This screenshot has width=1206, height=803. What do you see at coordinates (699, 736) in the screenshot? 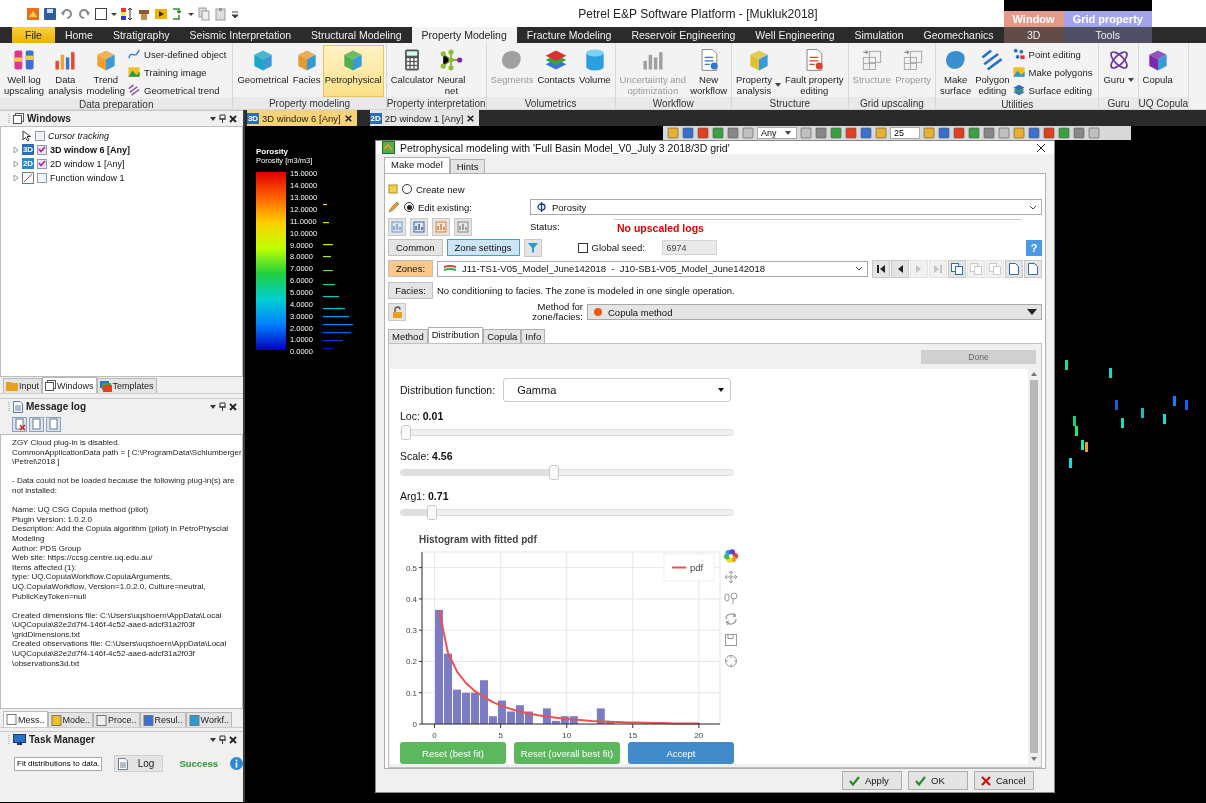
I see `tick-label: 20` at bounding box center [699, 736].